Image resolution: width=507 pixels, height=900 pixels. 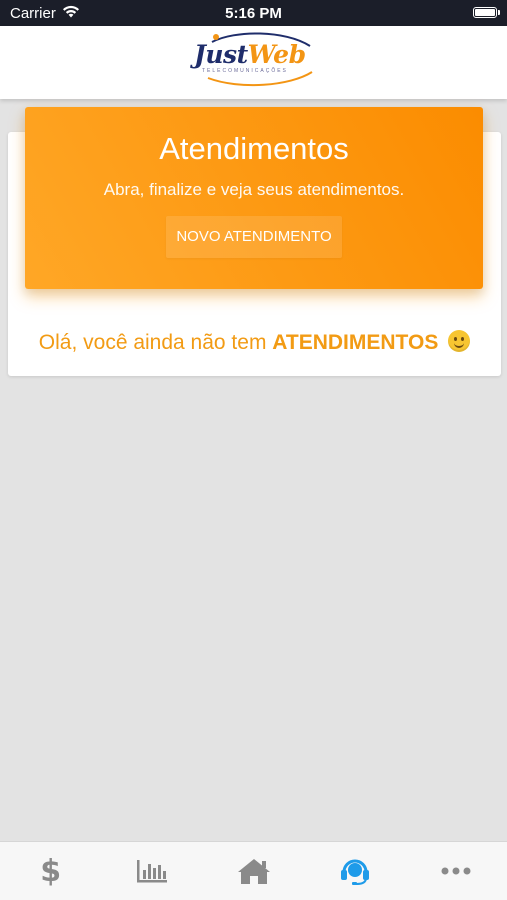 I want to click on tab-bar: $, so click(x=253, y=870).